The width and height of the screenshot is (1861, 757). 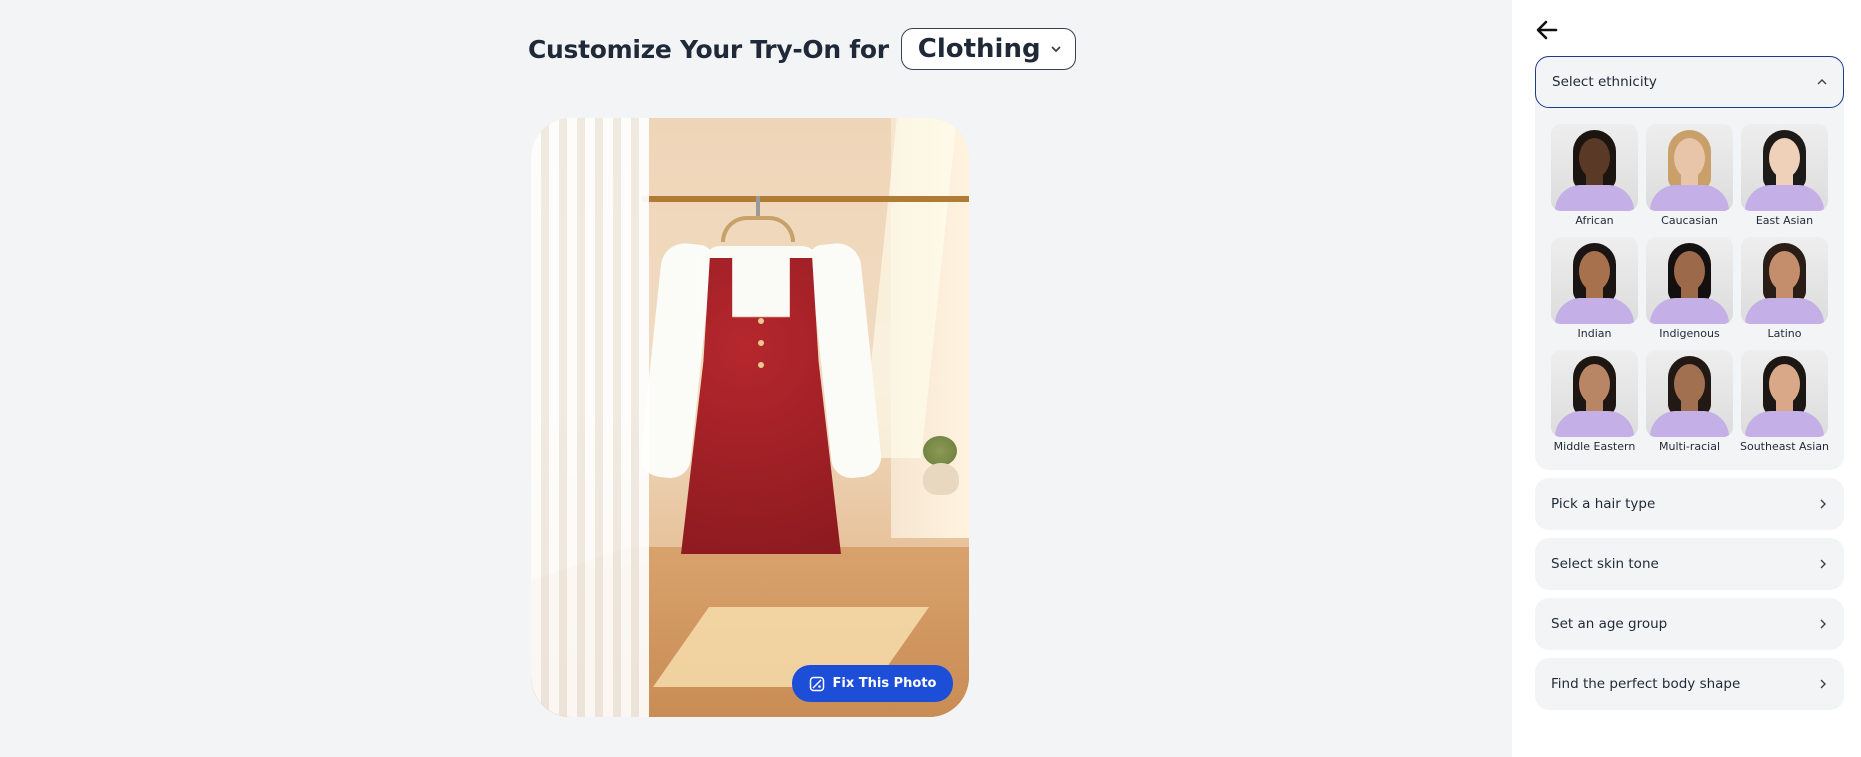 I want to click on skin-tone-section: Select skin tone, so click(x=1689, y=564).